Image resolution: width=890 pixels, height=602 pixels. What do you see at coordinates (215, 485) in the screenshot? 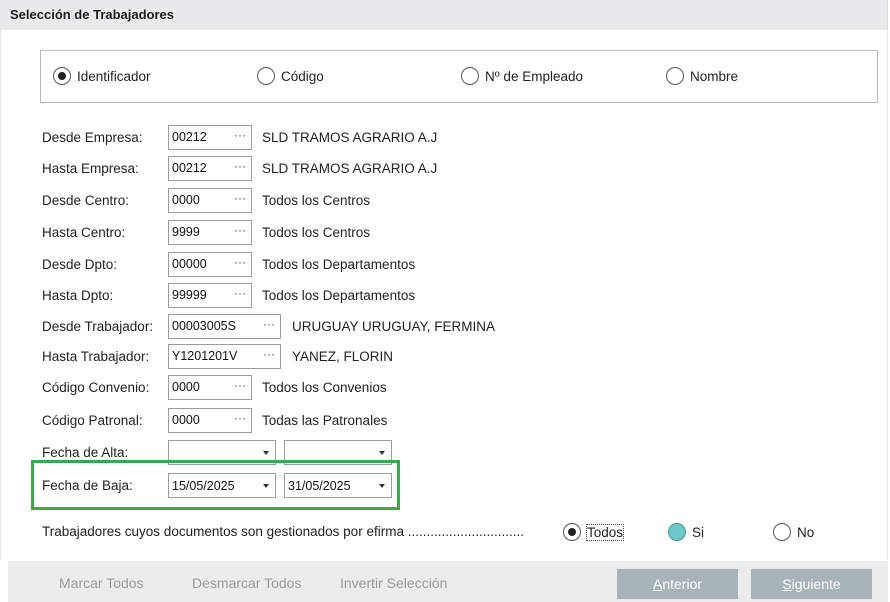
I see `fecha-baja-highlight` at bounding box center [215, 485].